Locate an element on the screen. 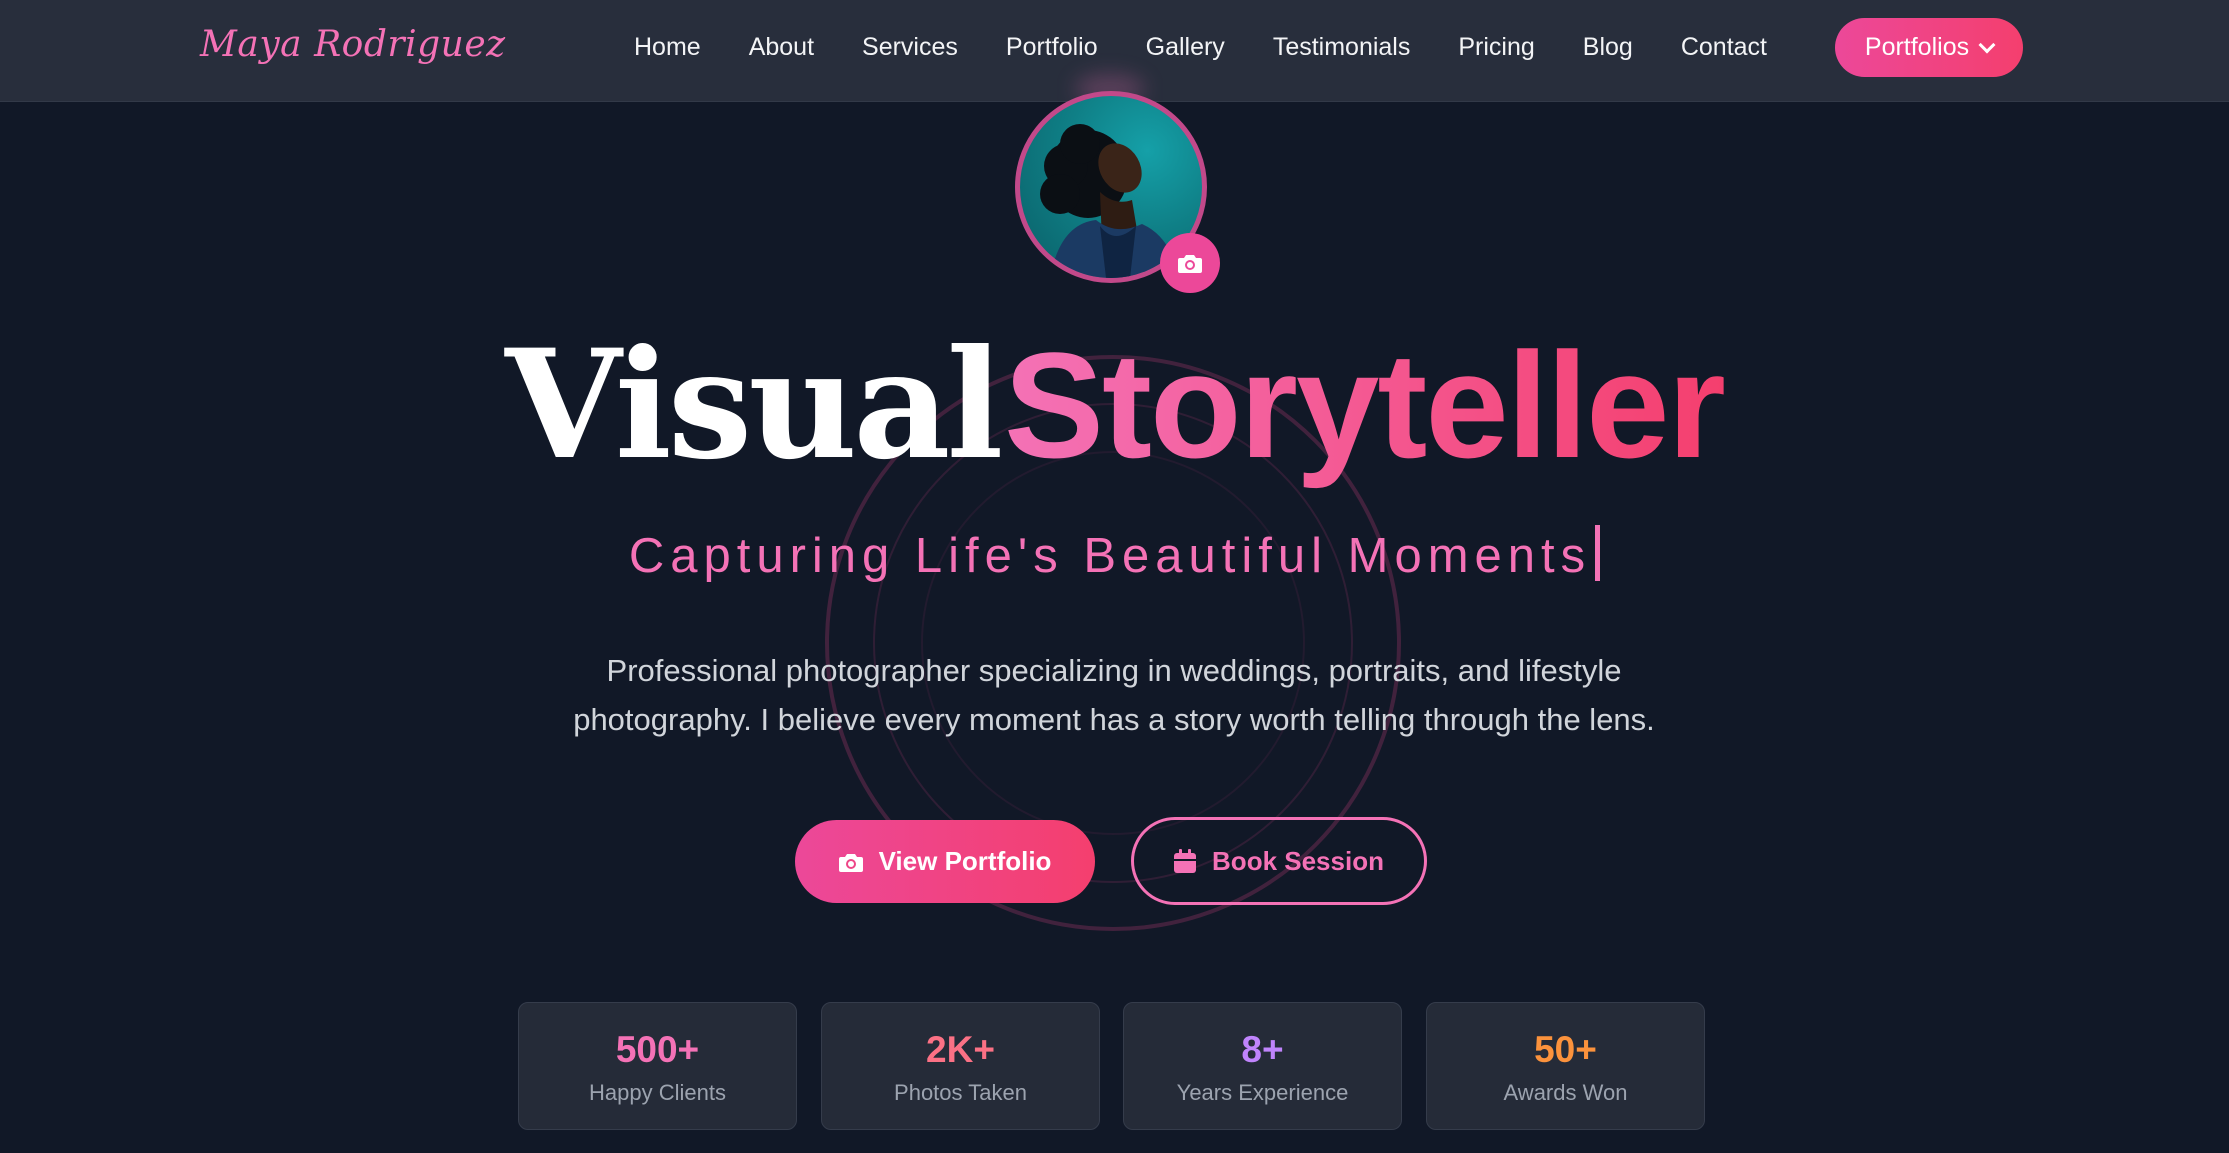 The image size is (2229, 1153). portfolios-dropdown-label: Portfolios is located at coordinates (1917, 47).